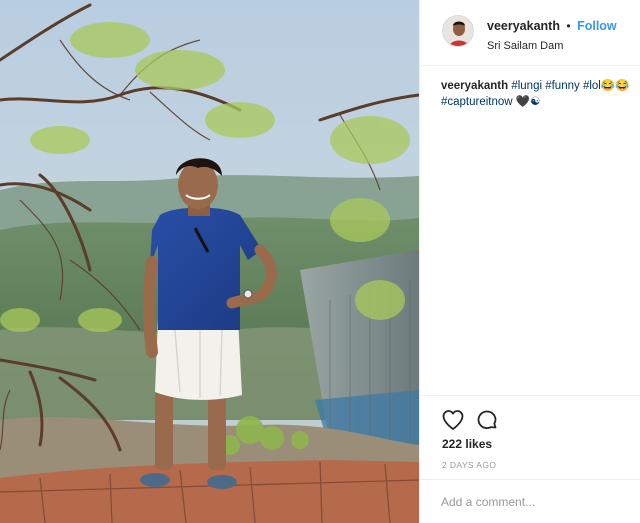 The width and height of the screenshot is (640, 523). I want to click on follow-button: Follow, so click(597, 26).